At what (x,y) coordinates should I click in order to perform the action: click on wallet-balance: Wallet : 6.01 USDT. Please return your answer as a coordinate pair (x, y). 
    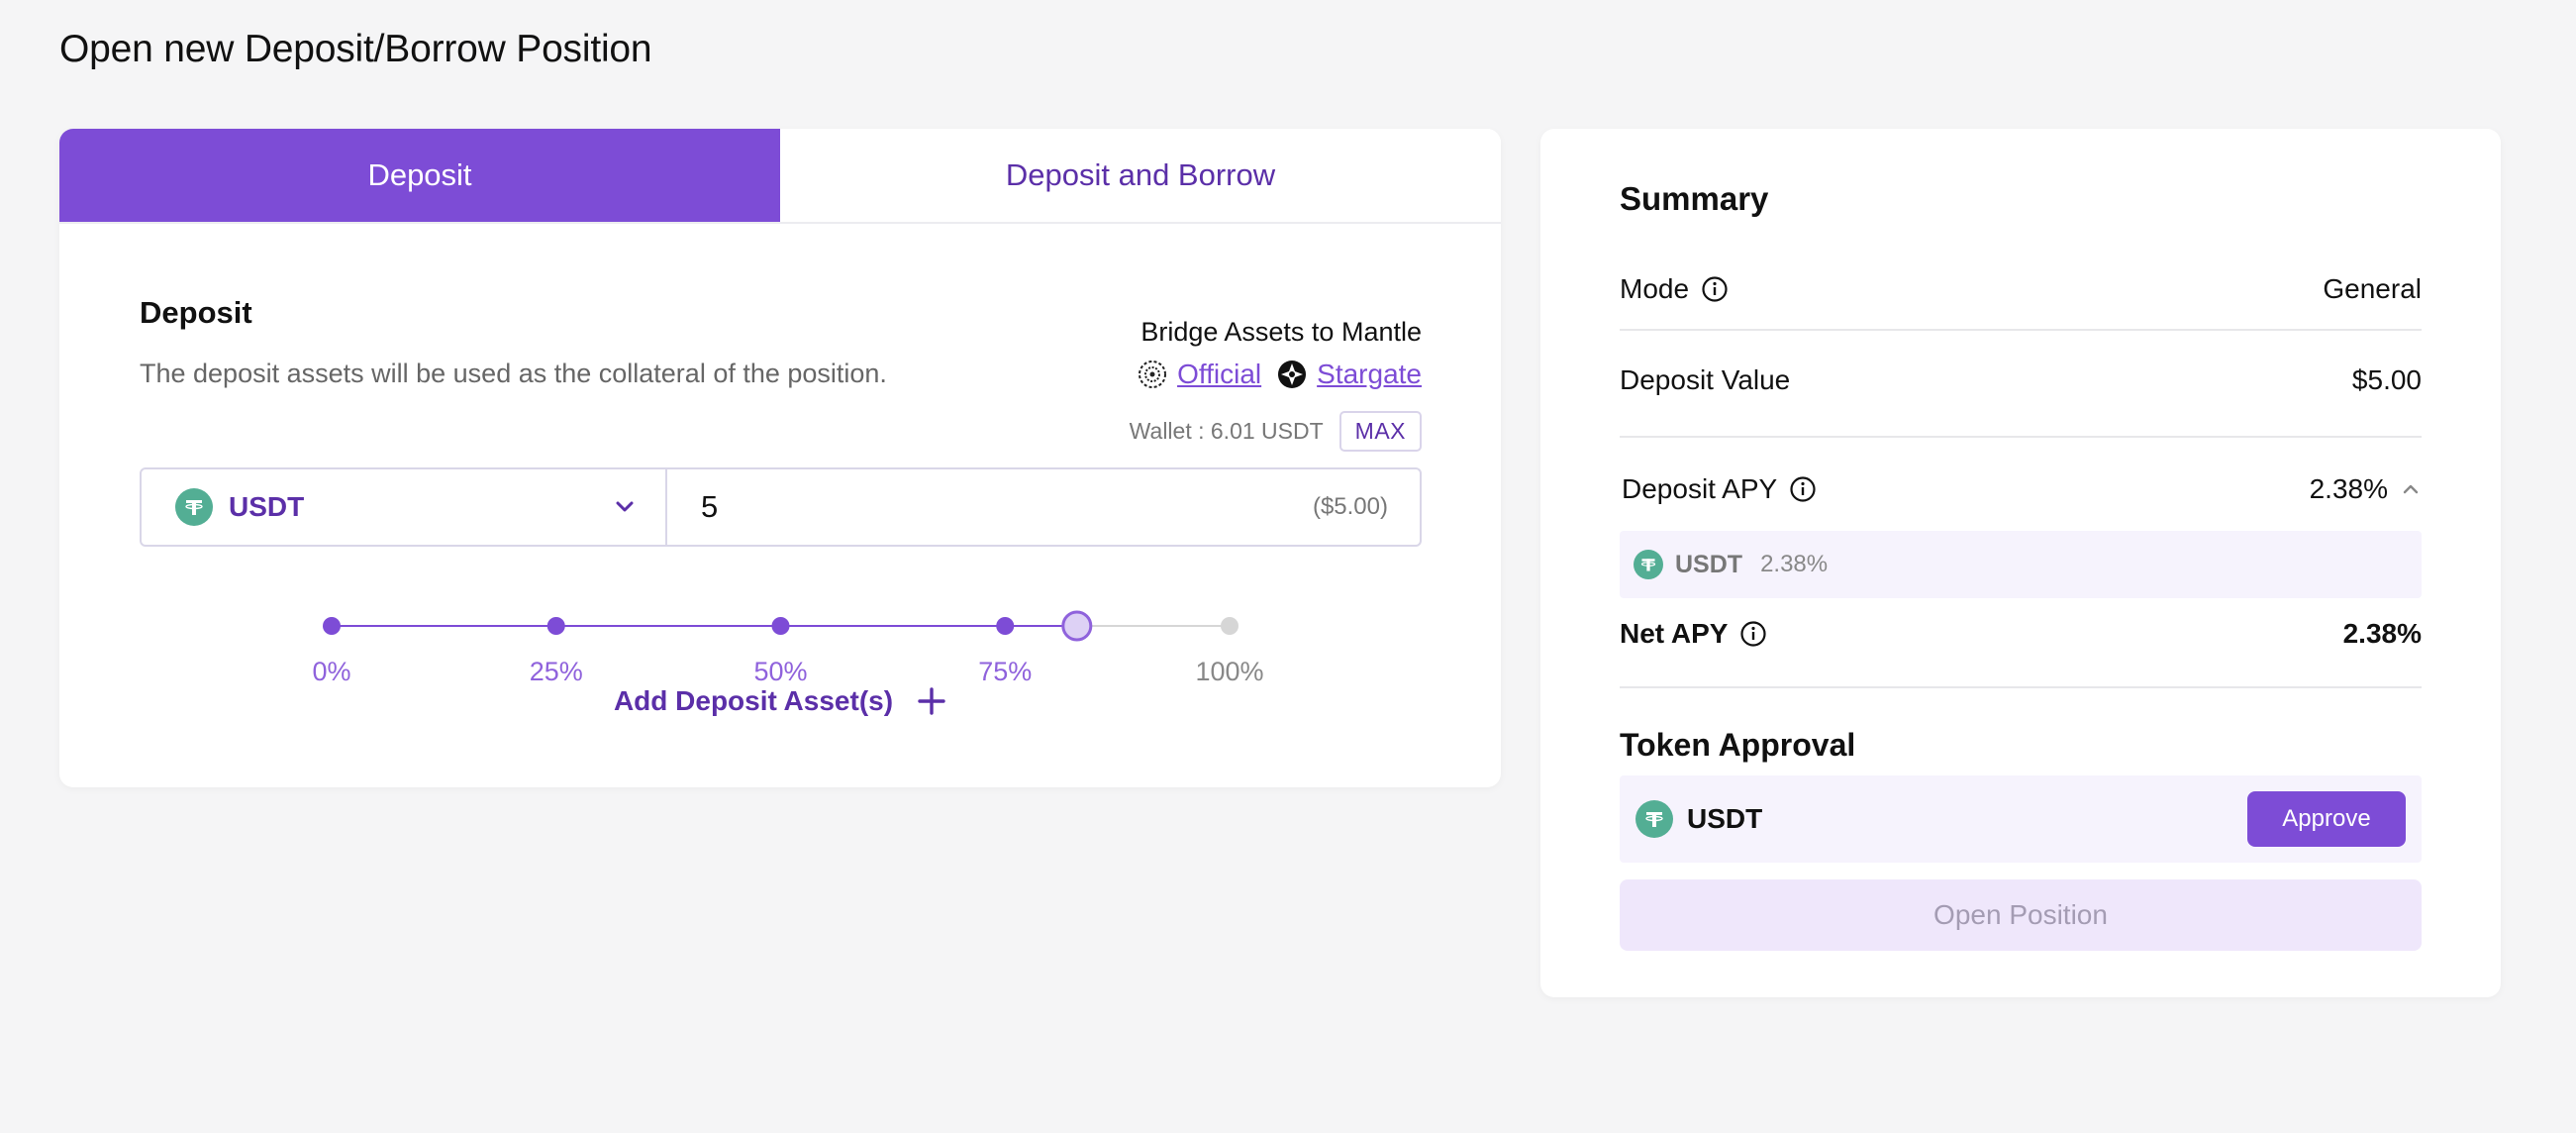
    Looking at the image, I should click on (1227, 431).